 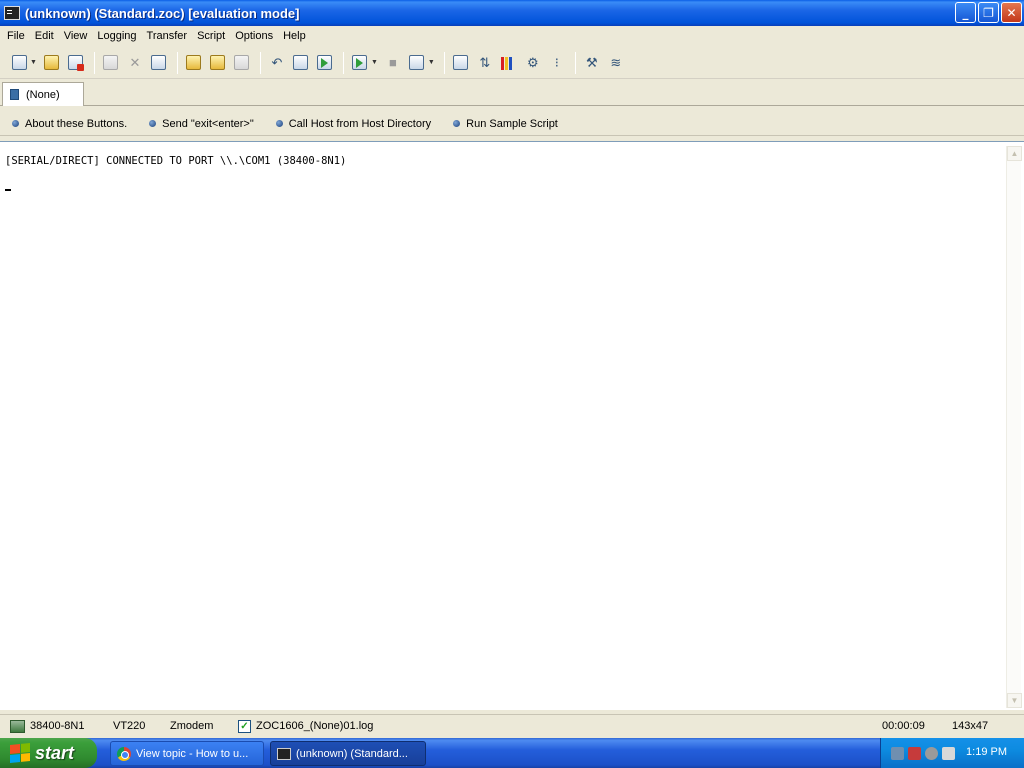 What do you see at coordinates (1011, 12) in the screenshot?
I see `close-button: ✕` at bounding box center [1011, 12].